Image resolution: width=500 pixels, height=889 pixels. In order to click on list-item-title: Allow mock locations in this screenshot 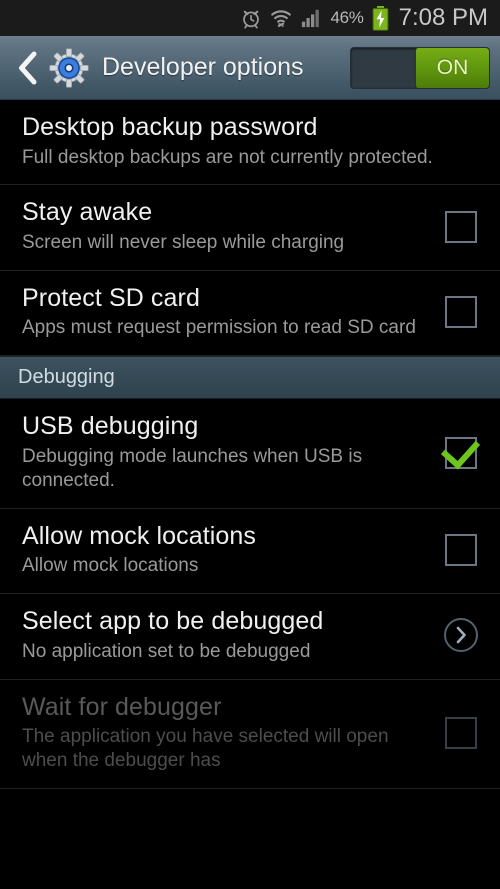, I will do `click(139, 535)`.